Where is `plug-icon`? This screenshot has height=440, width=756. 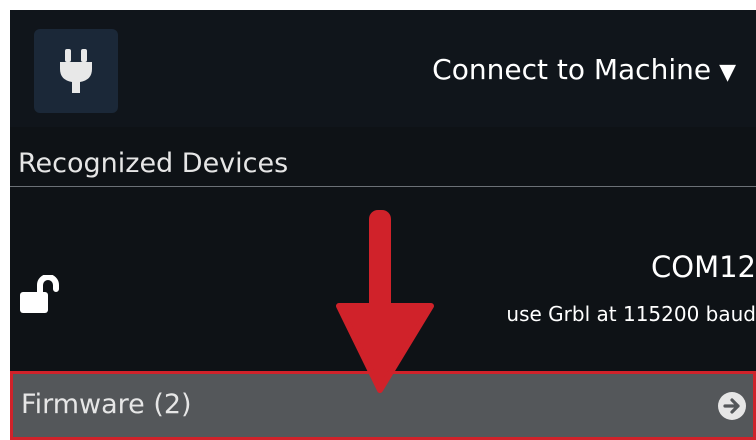
plug-icon is located at coordinates (76, 71).